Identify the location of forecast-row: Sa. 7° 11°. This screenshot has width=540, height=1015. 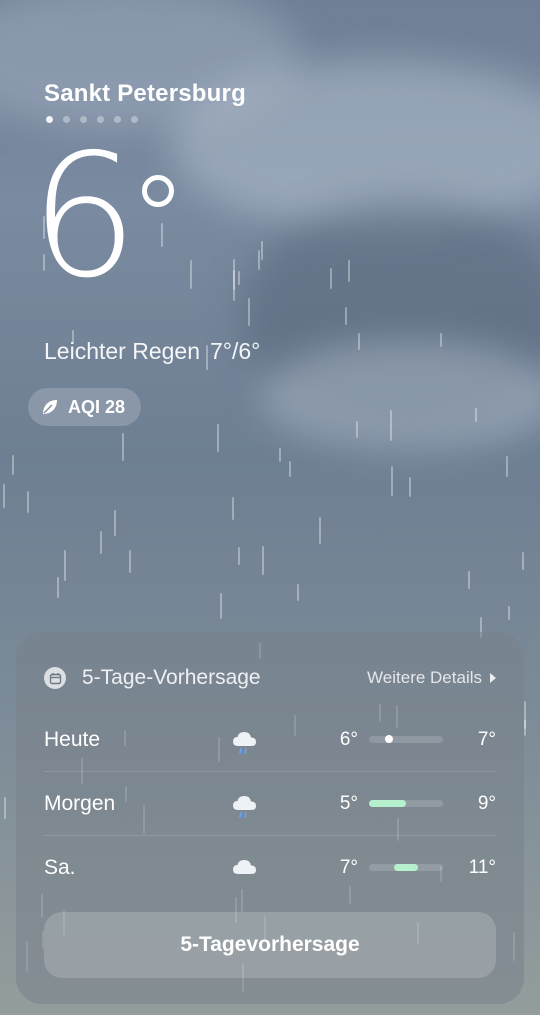
(270, 867).